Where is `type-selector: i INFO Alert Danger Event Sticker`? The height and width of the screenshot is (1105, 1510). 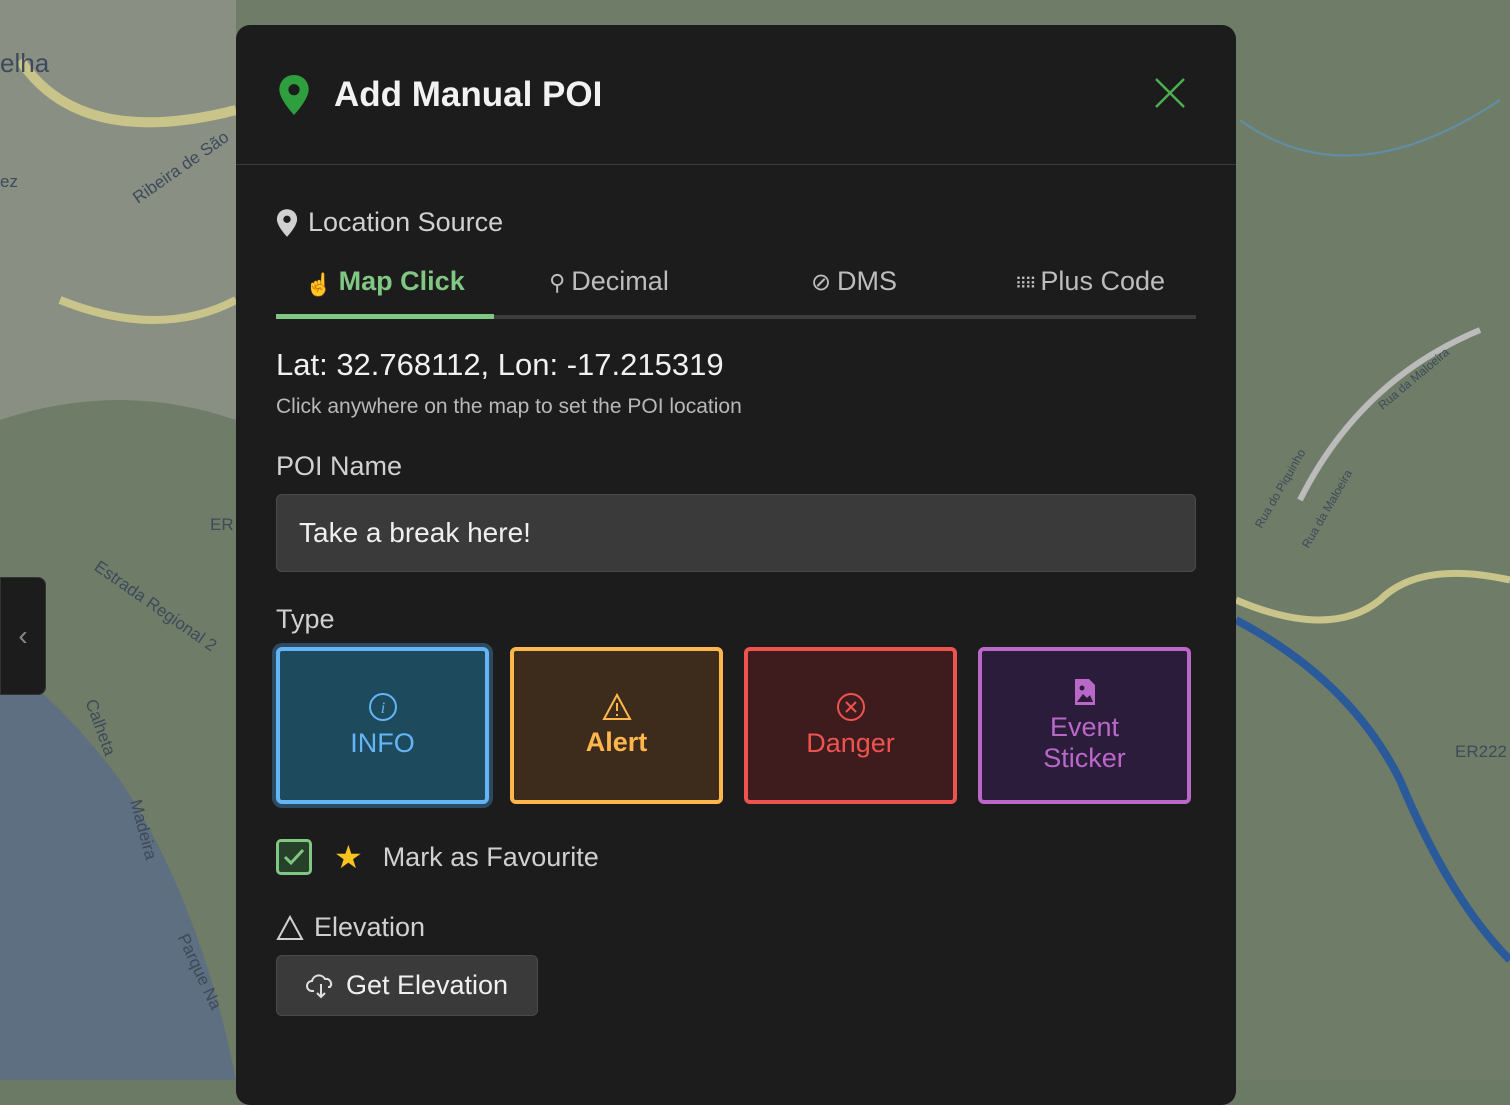
type-selector: i INFO Alert Danger Event Sticker is located at coordinates (736, 725).